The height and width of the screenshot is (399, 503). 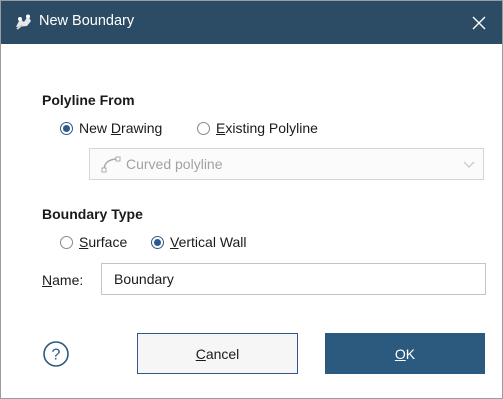 What do you see at coordinates (23, 22) in the screenshot?
I see `boundary-app-icon` at bounding box center [23, 22].